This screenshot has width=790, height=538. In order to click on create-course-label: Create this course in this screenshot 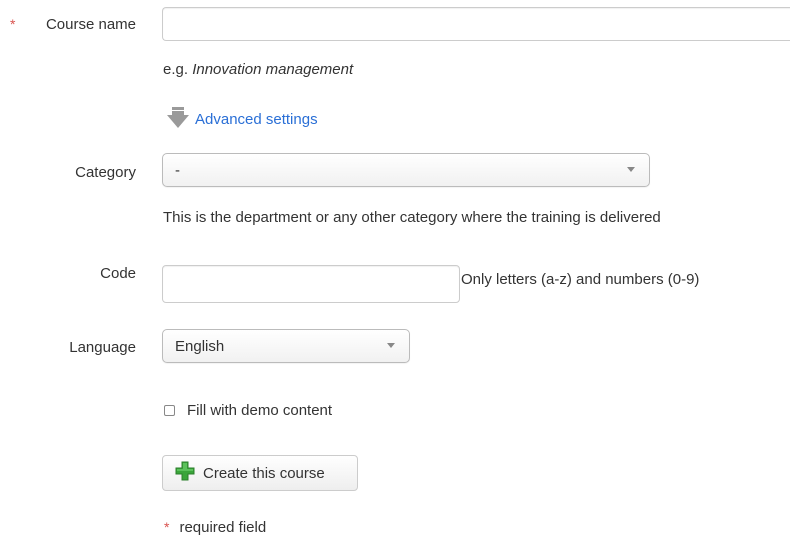, I will do `click(264, 473)`.